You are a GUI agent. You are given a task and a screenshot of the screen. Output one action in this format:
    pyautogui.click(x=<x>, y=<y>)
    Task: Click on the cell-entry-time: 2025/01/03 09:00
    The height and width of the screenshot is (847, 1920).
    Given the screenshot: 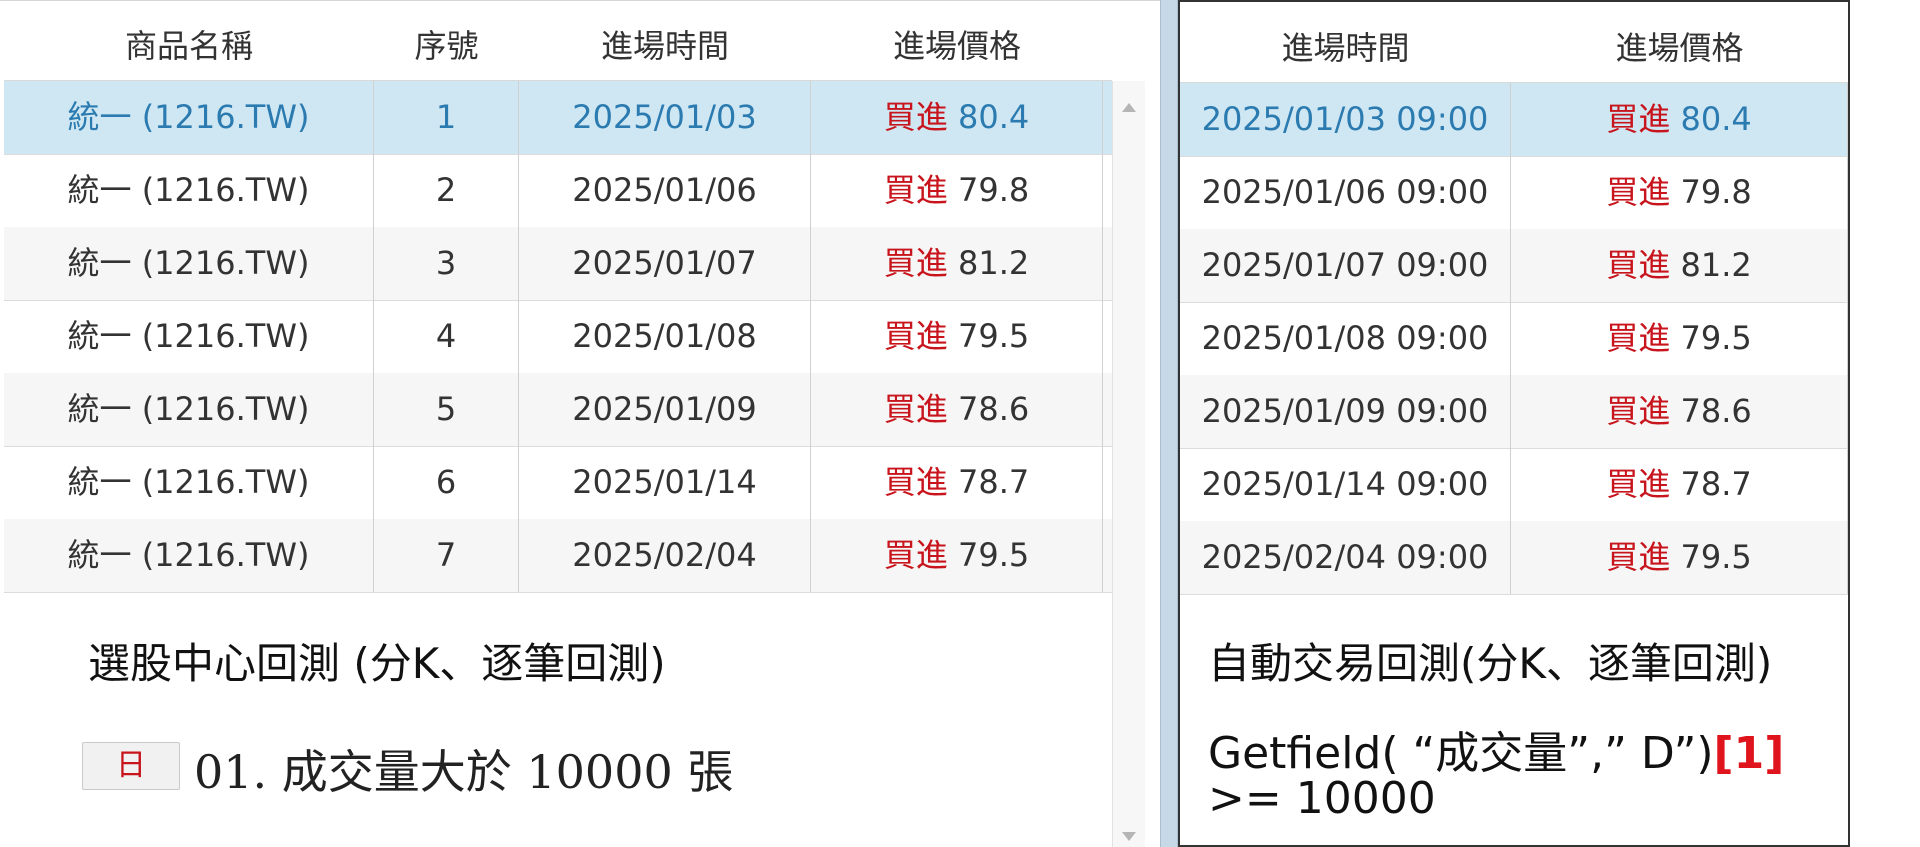 What is the action you would take?
    pyautogui.click(x=1345, y=119)
    